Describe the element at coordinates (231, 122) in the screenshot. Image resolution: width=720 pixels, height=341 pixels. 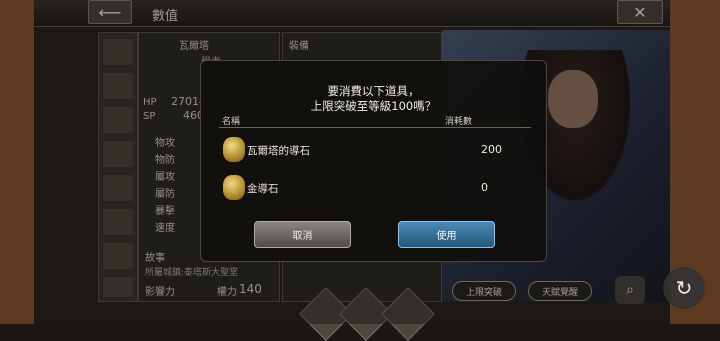
I see `col-name-header: 名稱` at that location.